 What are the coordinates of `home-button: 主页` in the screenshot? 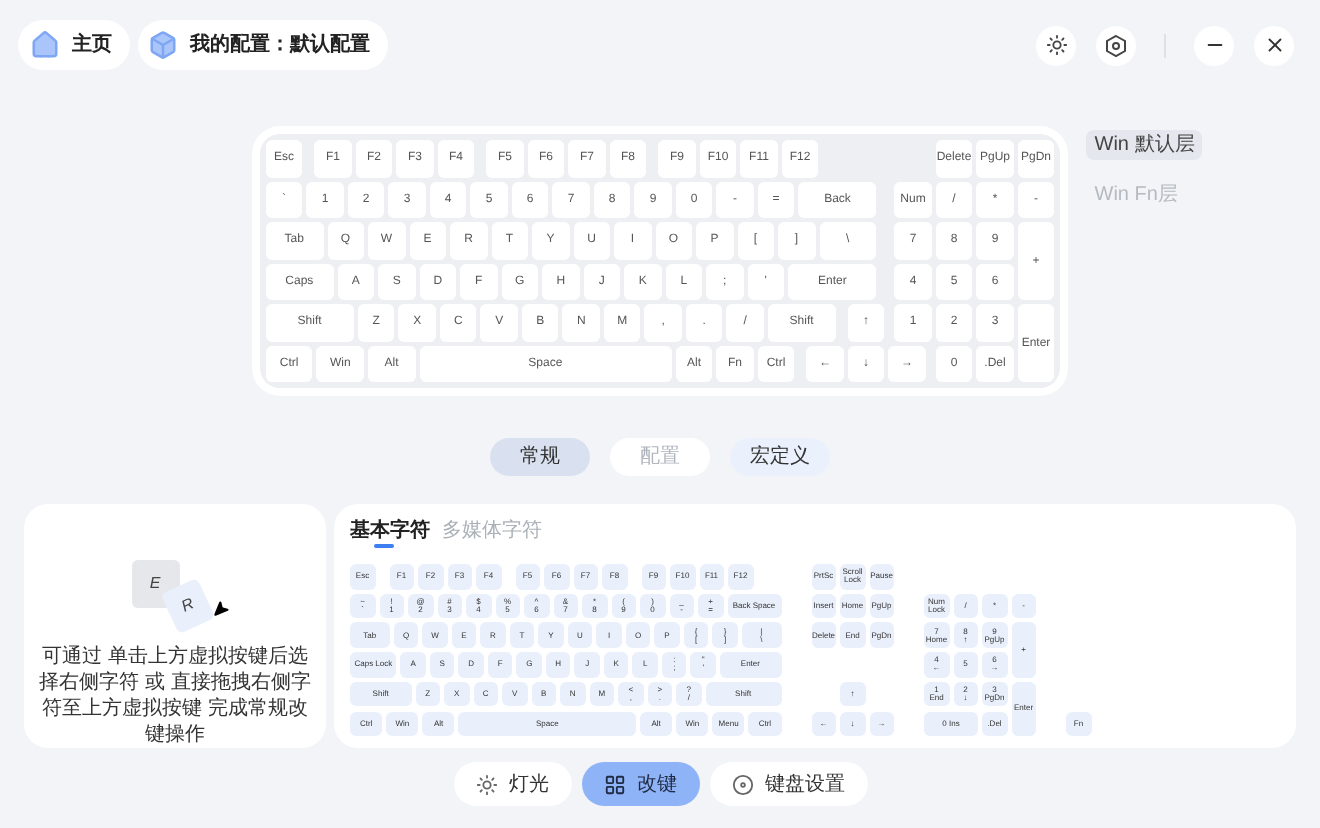 It's located at (74, 45).